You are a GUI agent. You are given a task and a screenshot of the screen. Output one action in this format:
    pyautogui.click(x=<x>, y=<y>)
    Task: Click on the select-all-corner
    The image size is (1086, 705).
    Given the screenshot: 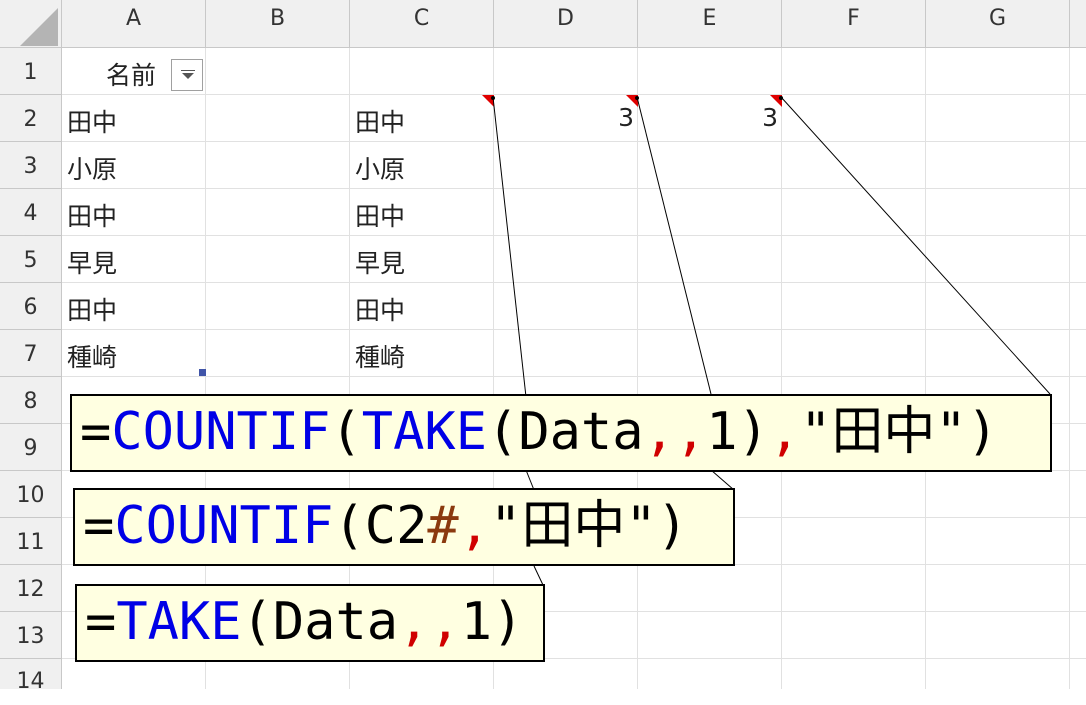 What is the action you would take?
    pyautogui.click(x=31, y=24)
    